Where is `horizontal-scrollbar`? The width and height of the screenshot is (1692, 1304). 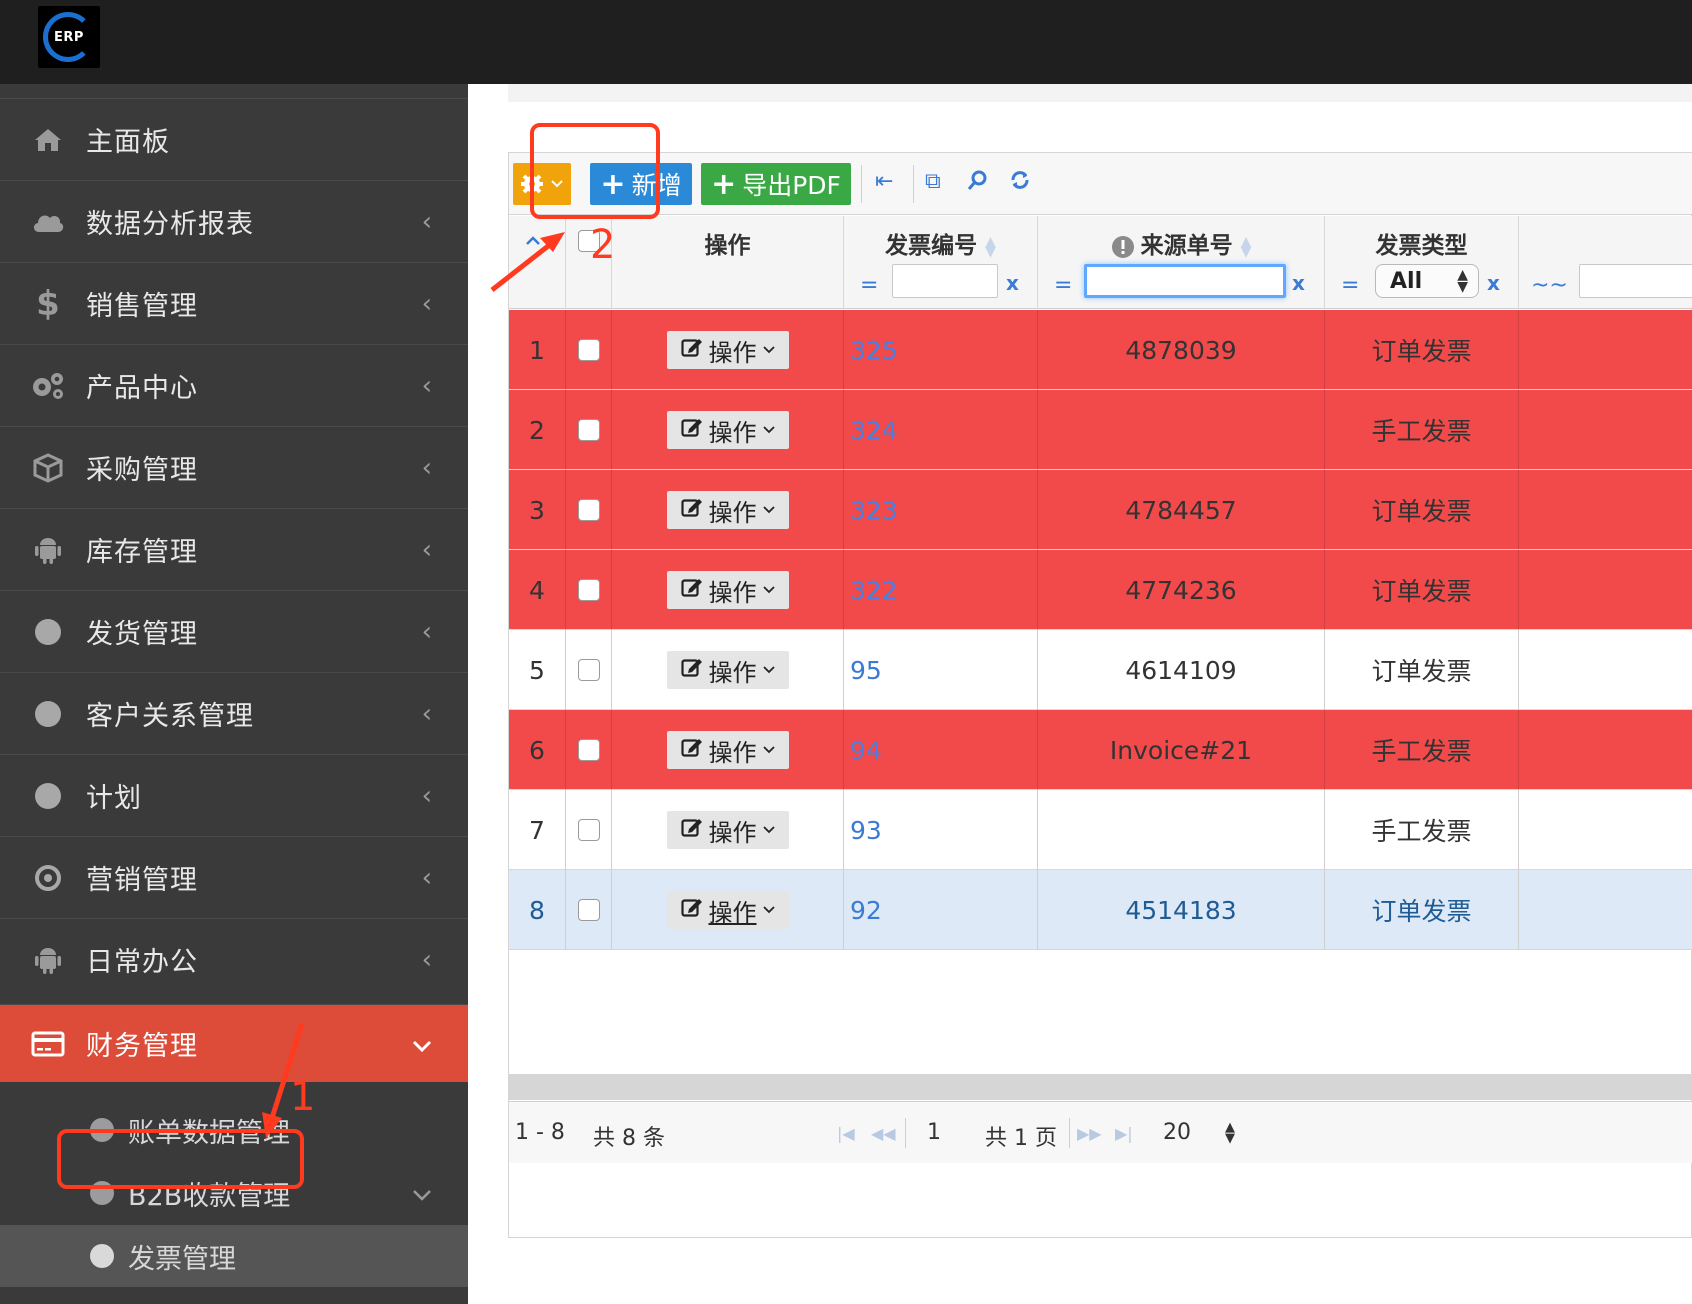
horizontal-scrollbar is located at coordinates (1100, 1087).